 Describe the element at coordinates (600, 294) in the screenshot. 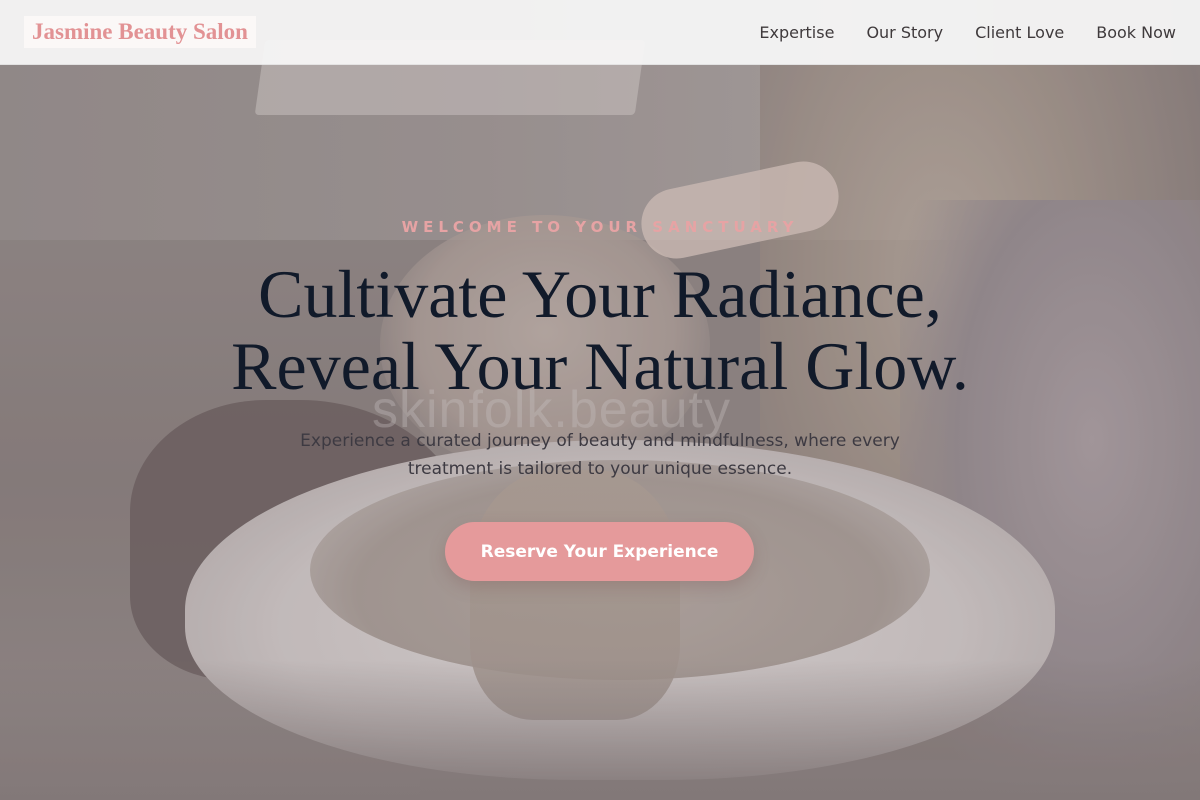

I see `hero-headline-line-1: Cultivate Your Radiance,` at that location.